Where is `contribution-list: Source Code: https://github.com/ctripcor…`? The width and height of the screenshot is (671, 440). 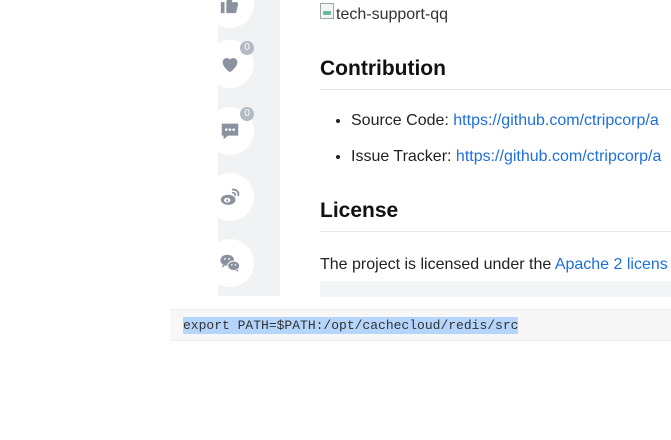
contribution-list: Source Code: https://github.com/ctripcor… is located at coordinates (490, 144).